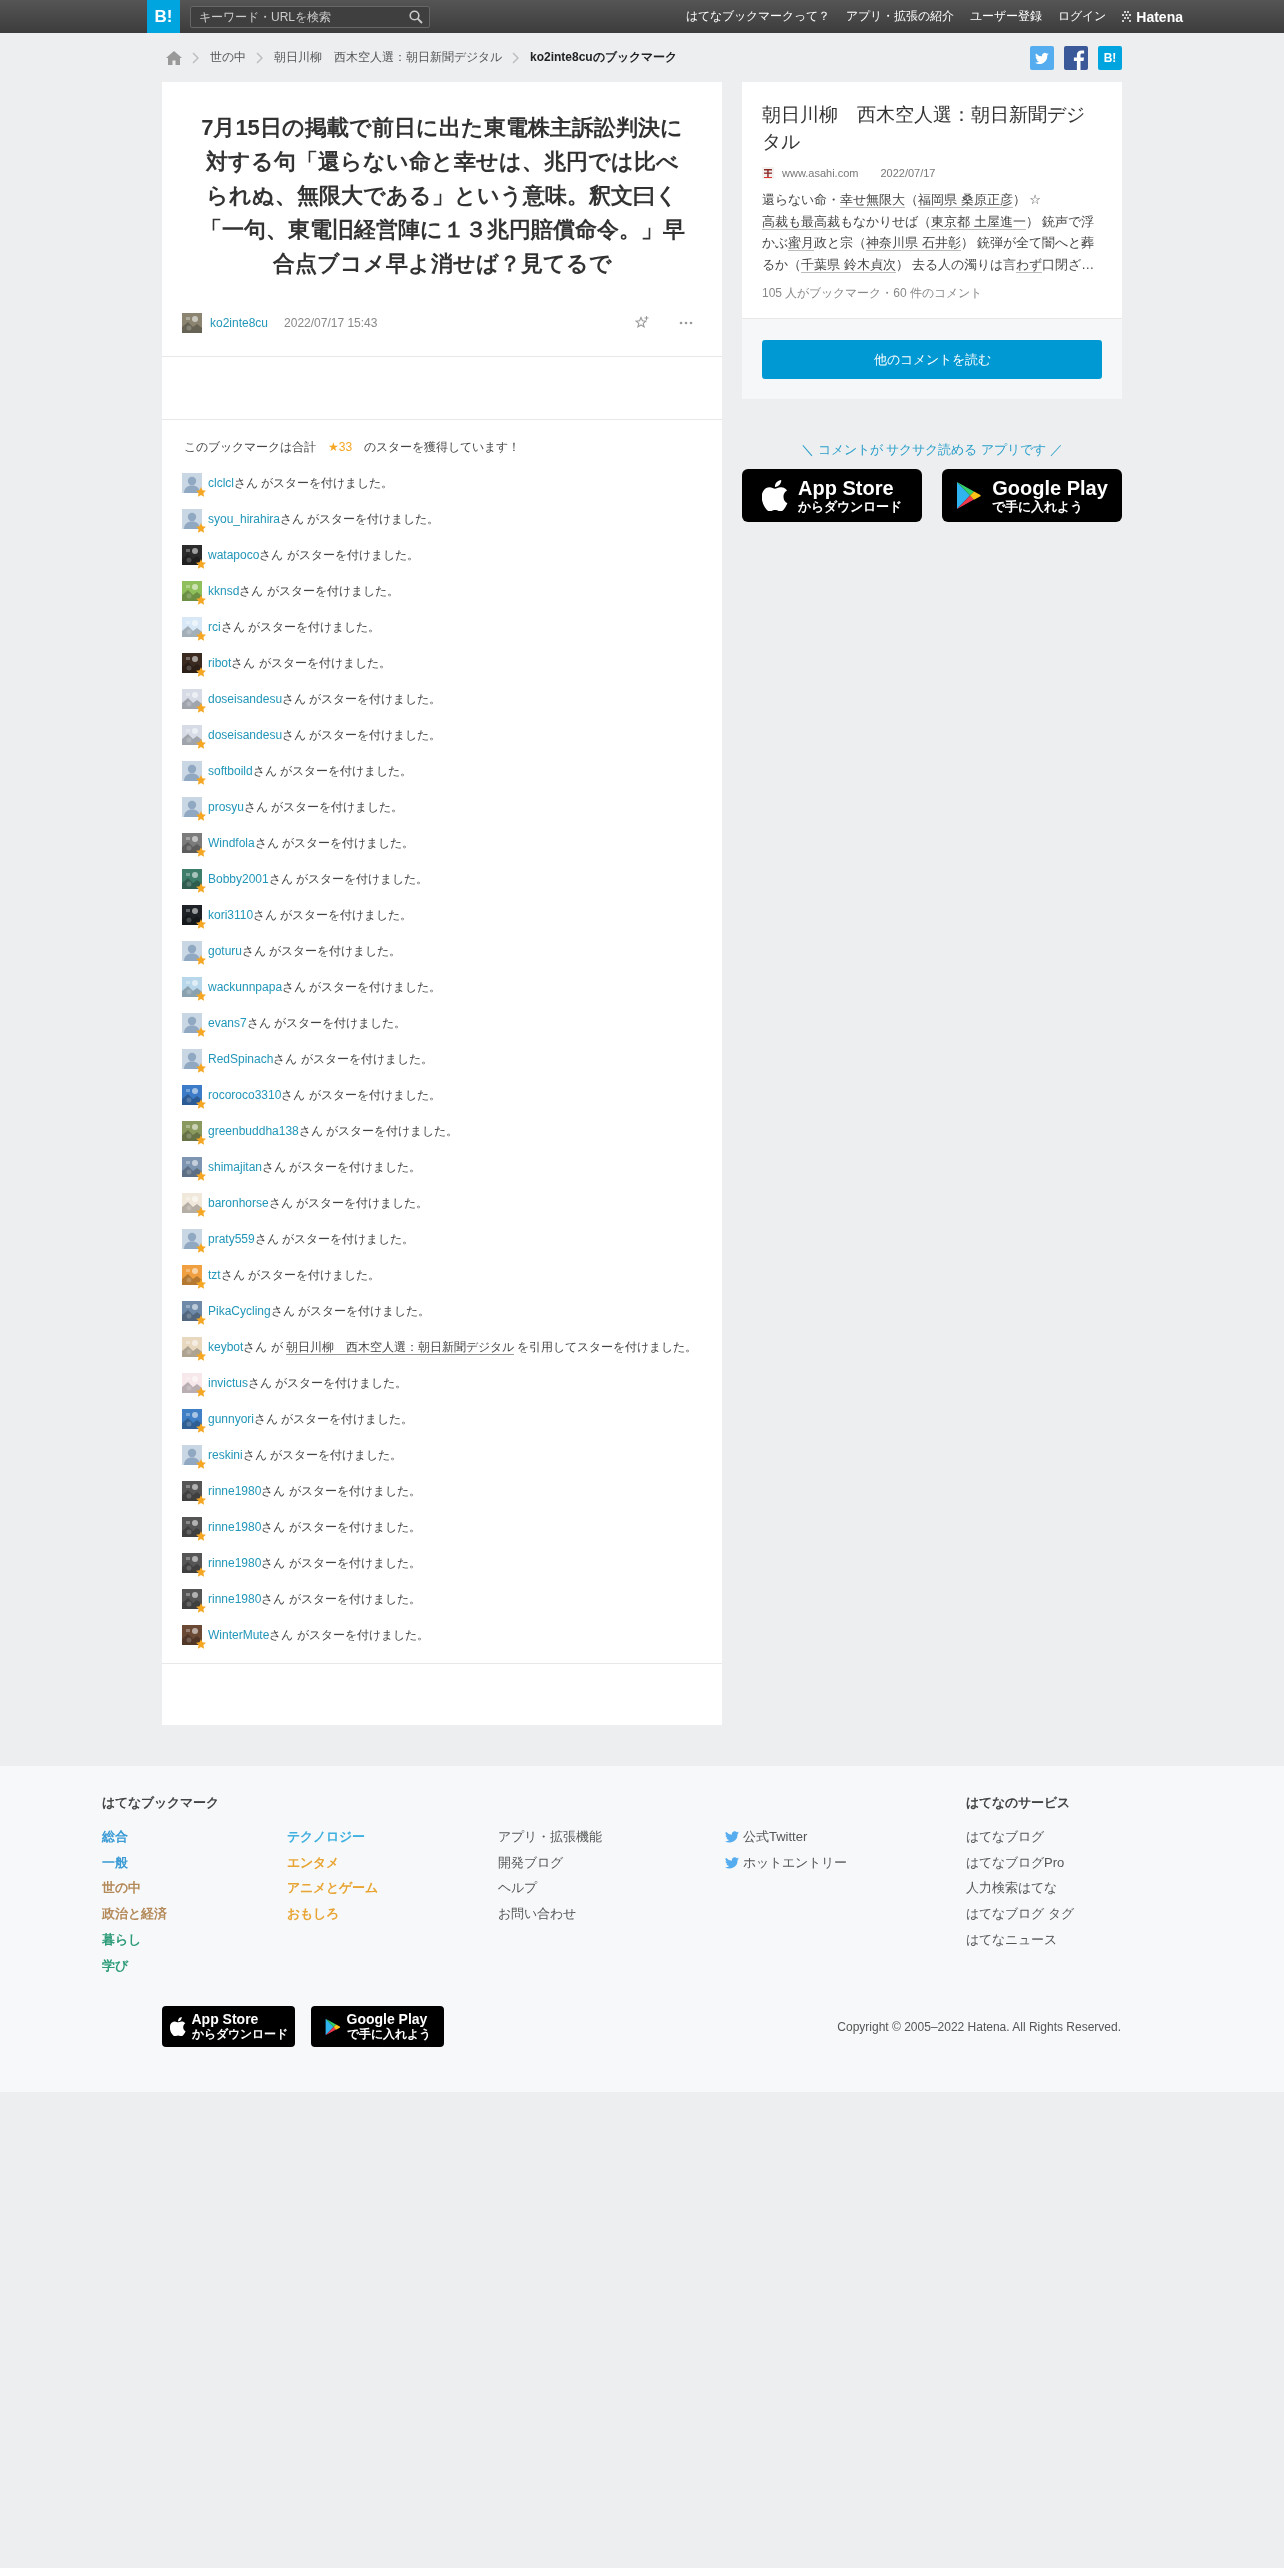 Image resolution: width=1284 pixels, height=2568 pixels. I want to click on user-link: tzt, so click(214, 1274).